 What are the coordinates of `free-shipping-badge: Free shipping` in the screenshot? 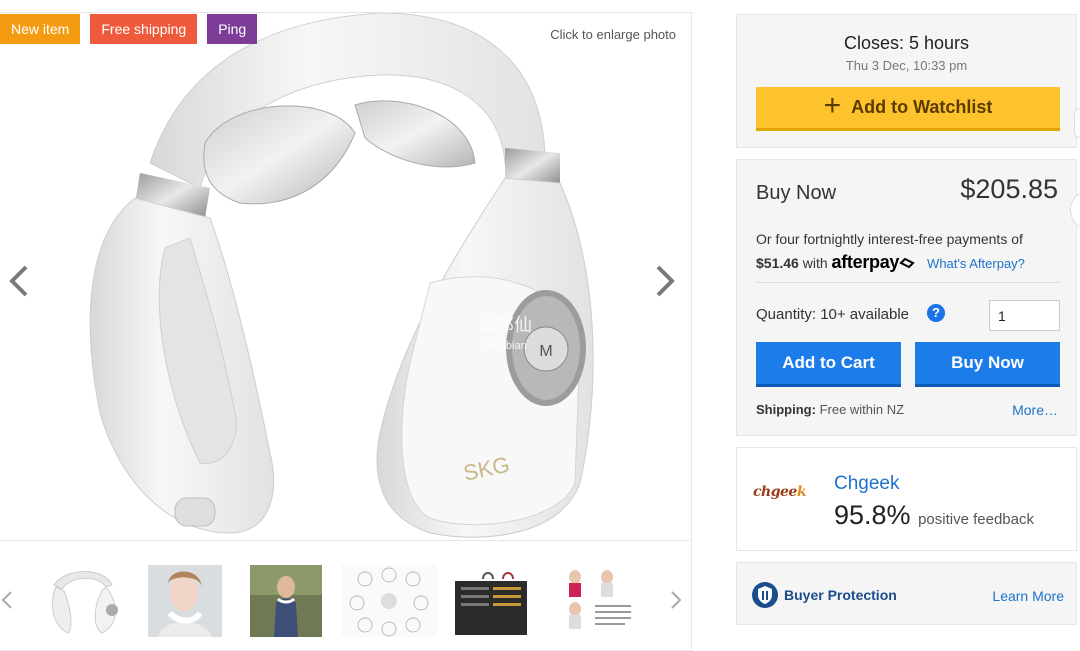 It's located at (144, 29).